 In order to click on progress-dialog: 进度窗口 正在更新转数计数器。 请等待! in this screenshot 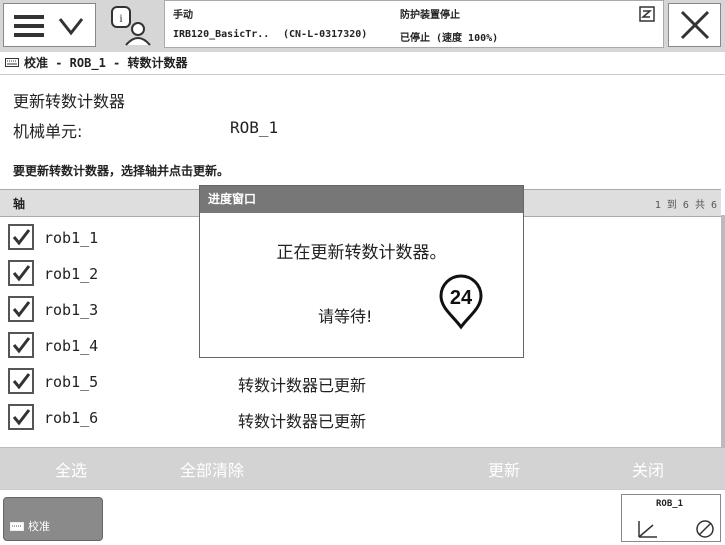, I will do `click(361, 271)`.